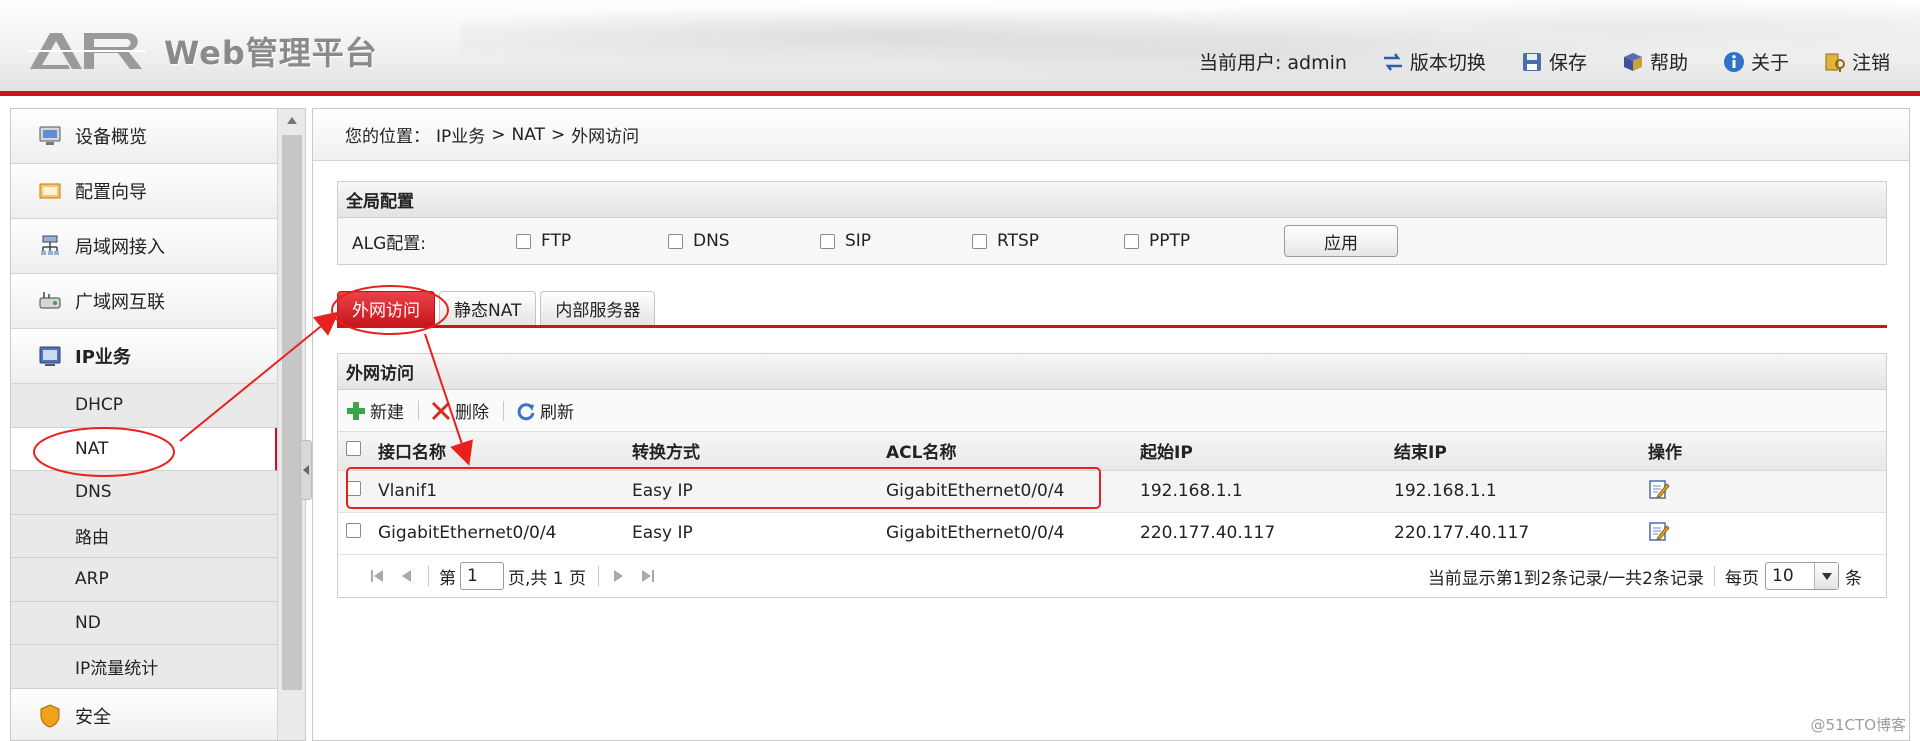  I want to click on sidebar-item-ip-service: IP业务, so click(144, 356).